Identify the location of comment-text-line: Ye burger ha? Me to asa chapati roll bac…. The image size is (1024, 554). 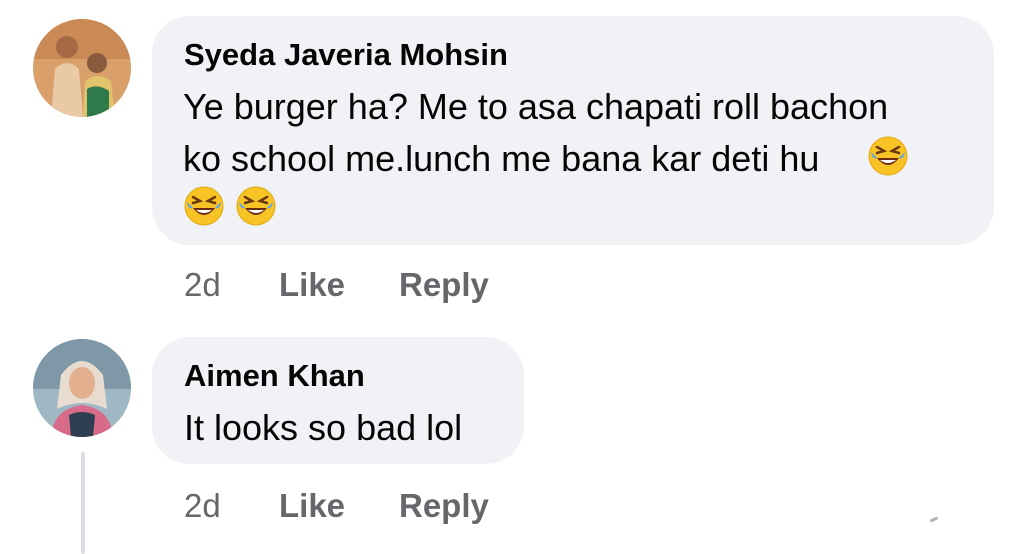
(536, 106).